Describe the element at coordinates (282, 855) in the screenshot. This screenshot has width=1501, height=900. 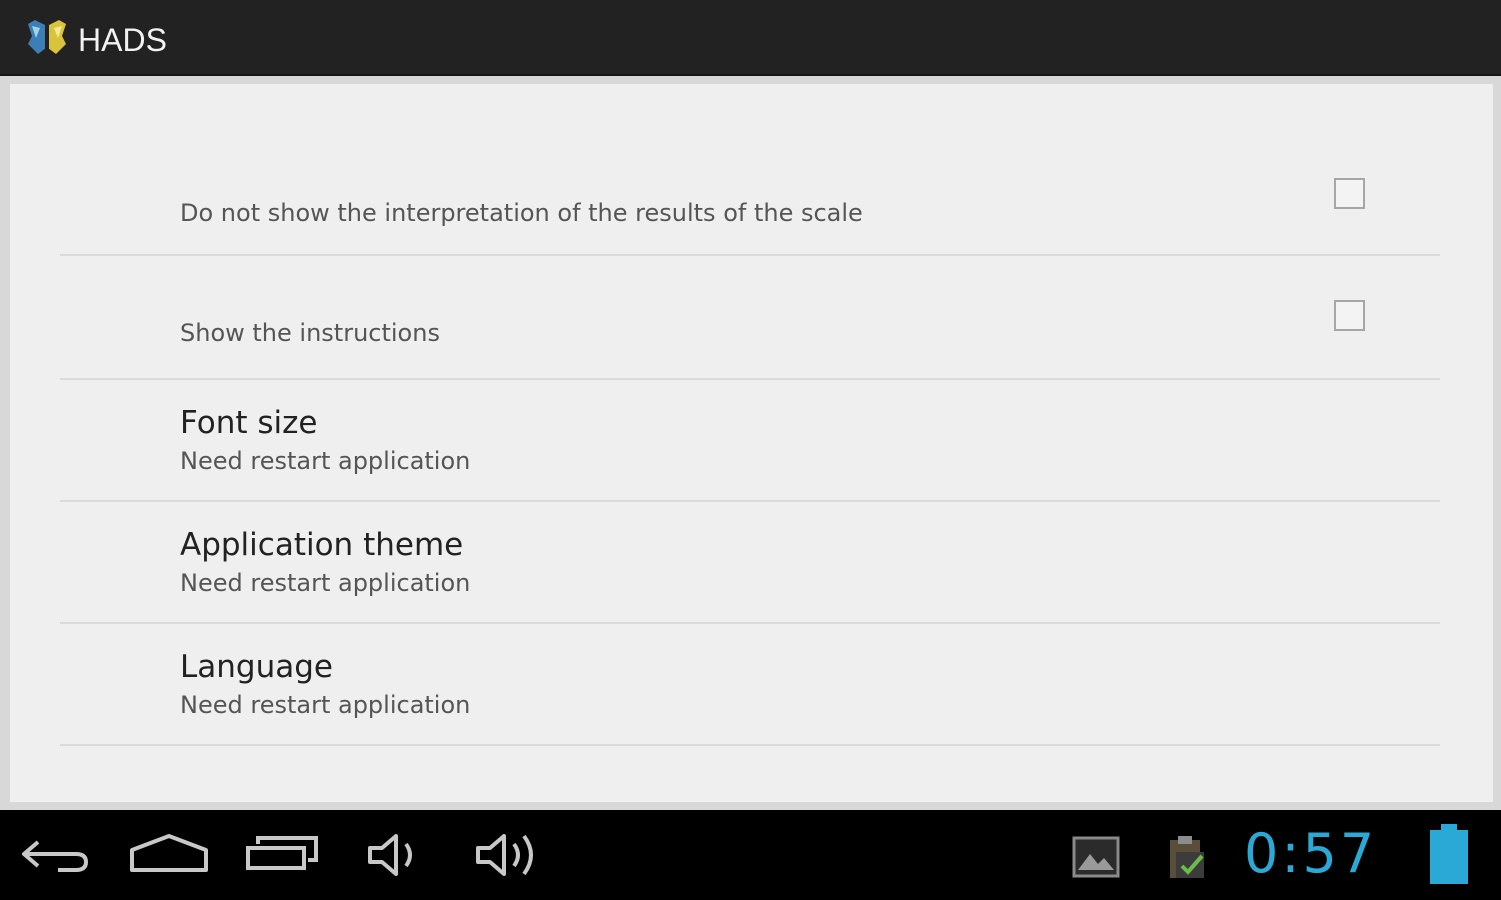
I see `recent-apps-icon` at that location.